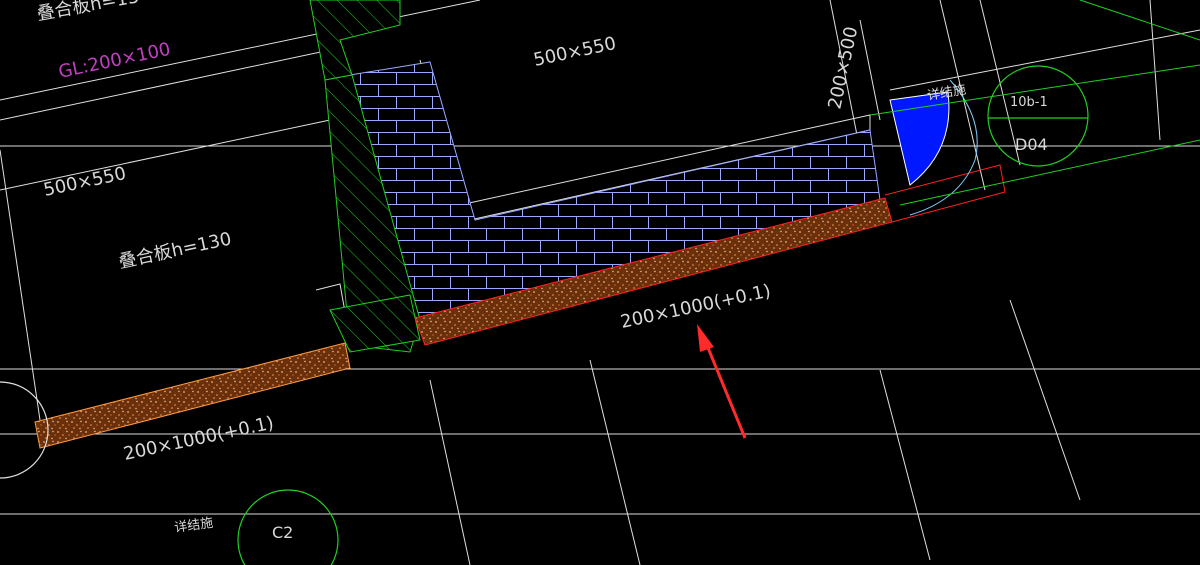  What do you see at coordinates (946, 93) in the screenshot?
I see `label-note-top: 详结施` at bounding box center [946, 93].